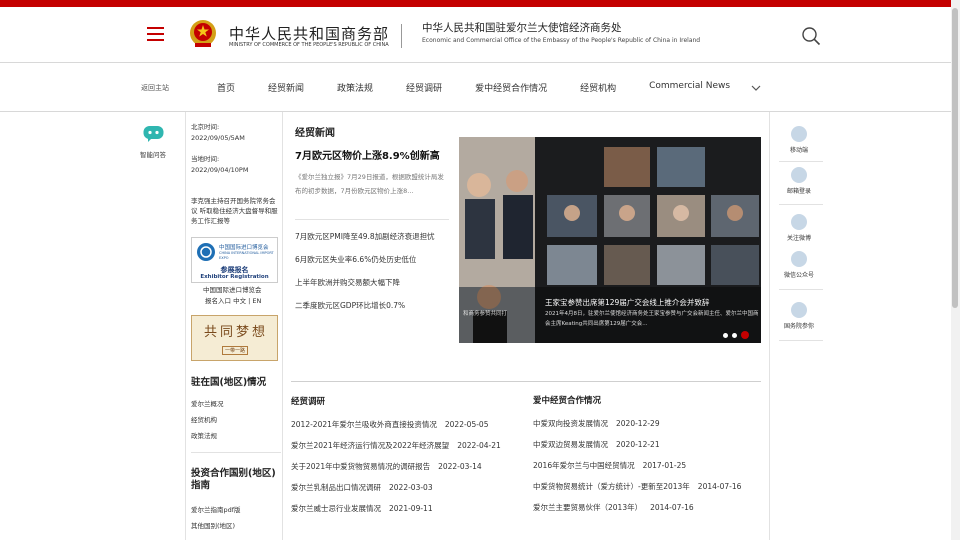 The image size is (960, 540). I want to click on region-link-policy: 政策法规, so click(204, 435).